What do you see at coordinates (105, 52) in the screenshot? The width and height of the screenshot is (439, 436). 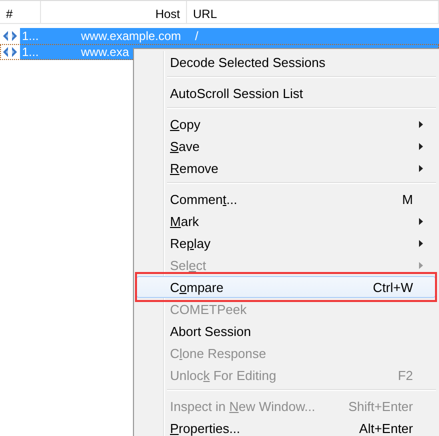 I see `host-cell-text: www.exa` at bounding box center [105, 52].